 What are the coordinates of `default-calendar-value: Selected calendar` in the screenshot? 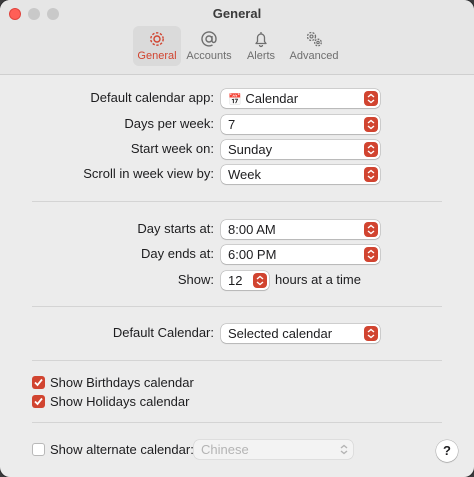 It's located at (280, 333).